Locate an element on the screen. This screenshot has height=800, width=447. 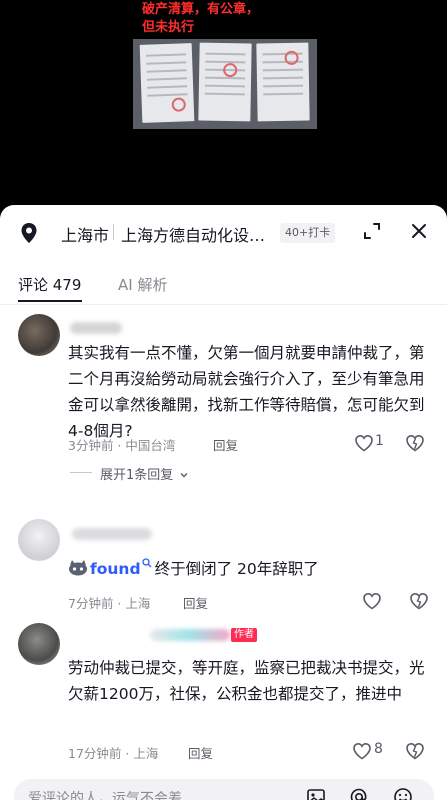
comment-input-bar: 爱评论的人，运气不会差 is located at coordinates (223, 786).